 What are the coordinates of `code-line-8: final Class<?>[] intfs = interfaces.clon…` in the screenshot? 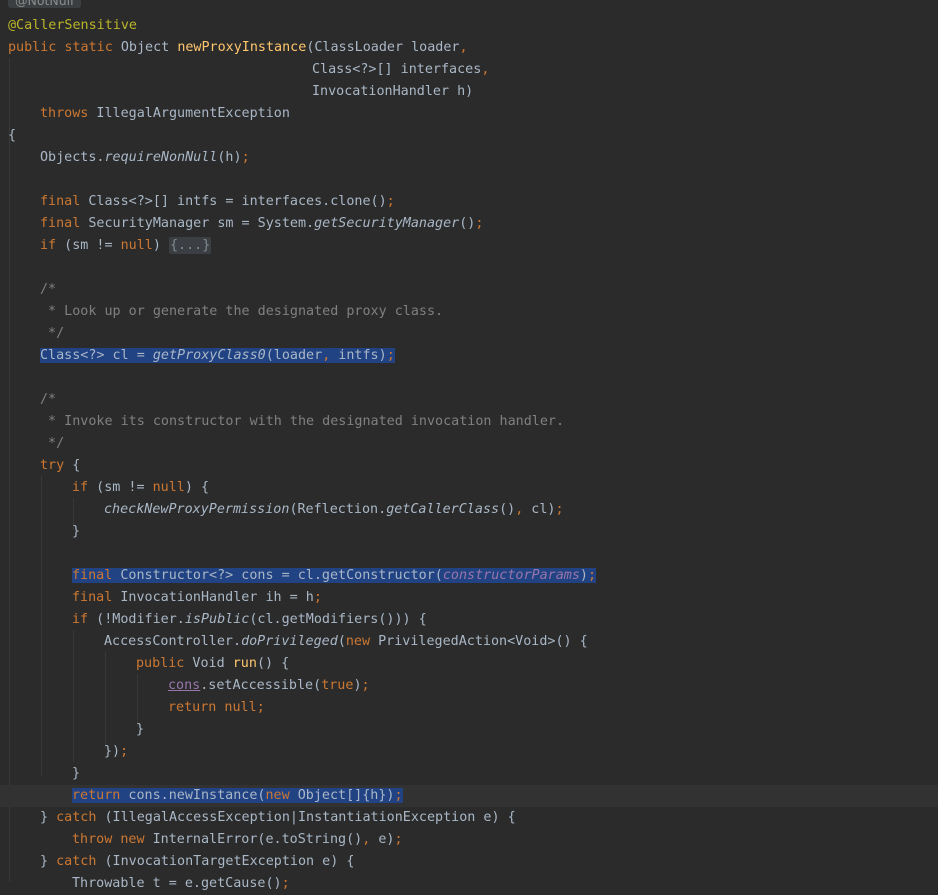 It's located at (469, 202).